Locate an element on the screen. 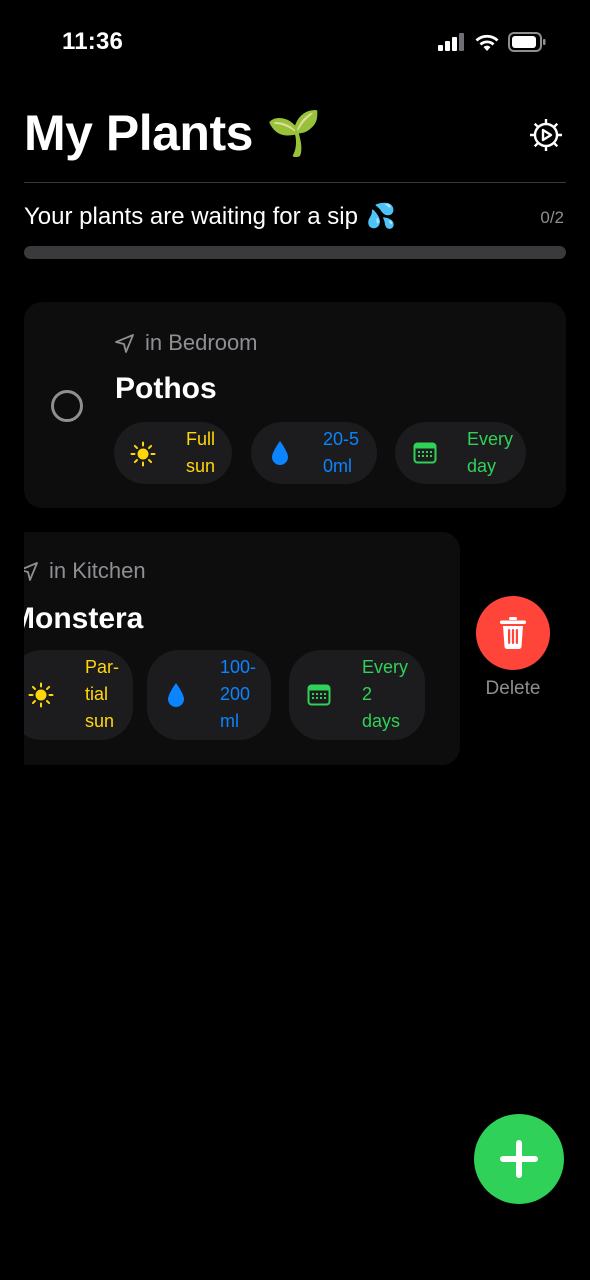 The image size is (590, 1280). water-label-line: 0ml is located at coordinates (338, 466).